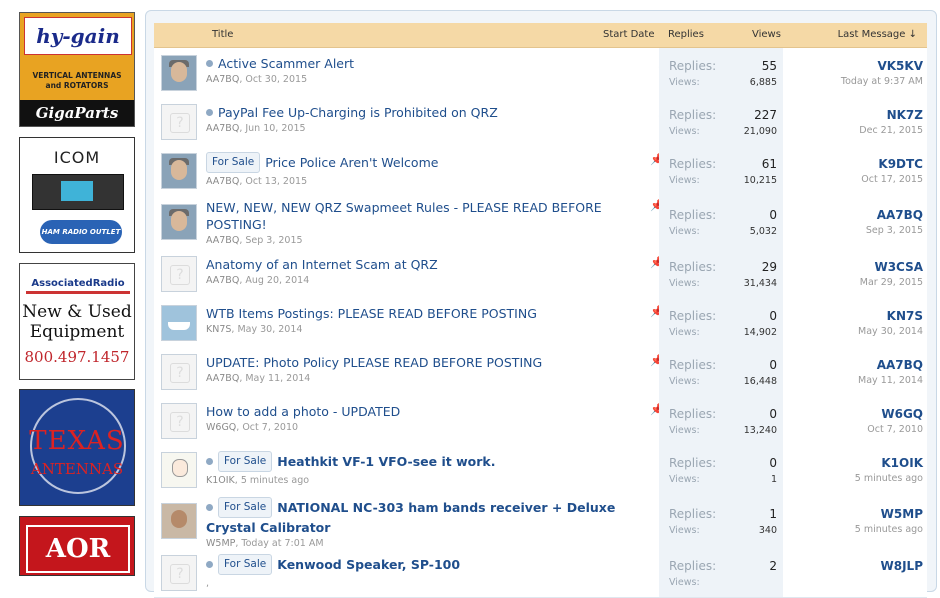  Describe the element at coordinates (853, 179) in the screenshot. I see `last-post-time: Oct 17, 2015` at that location.